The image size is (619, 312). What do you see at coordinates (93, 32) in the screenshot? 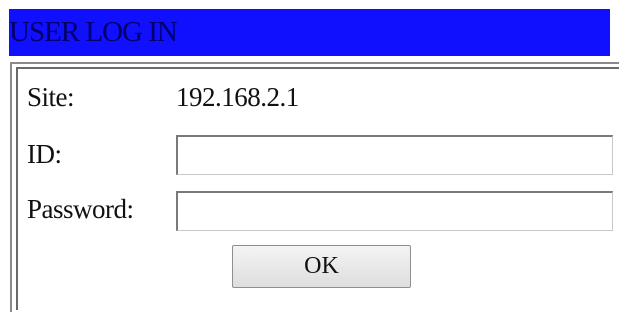
I see `page-title: USER LOG IN` at bounding box center [93, 32].